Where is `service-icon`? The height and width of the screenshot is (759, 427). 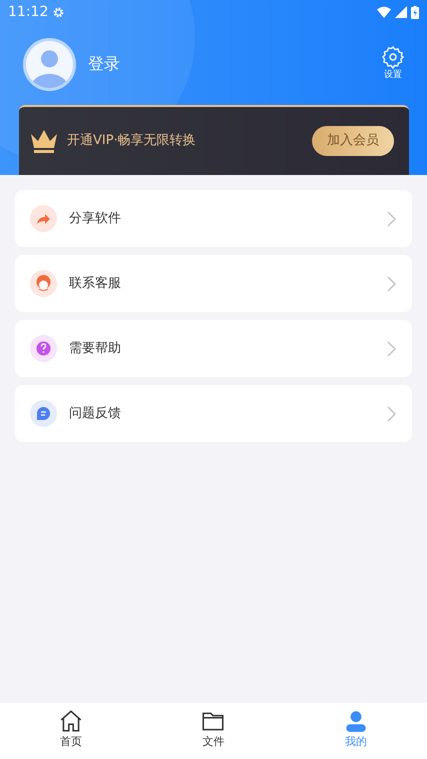
service-icon is located at coordinates (43, 283).